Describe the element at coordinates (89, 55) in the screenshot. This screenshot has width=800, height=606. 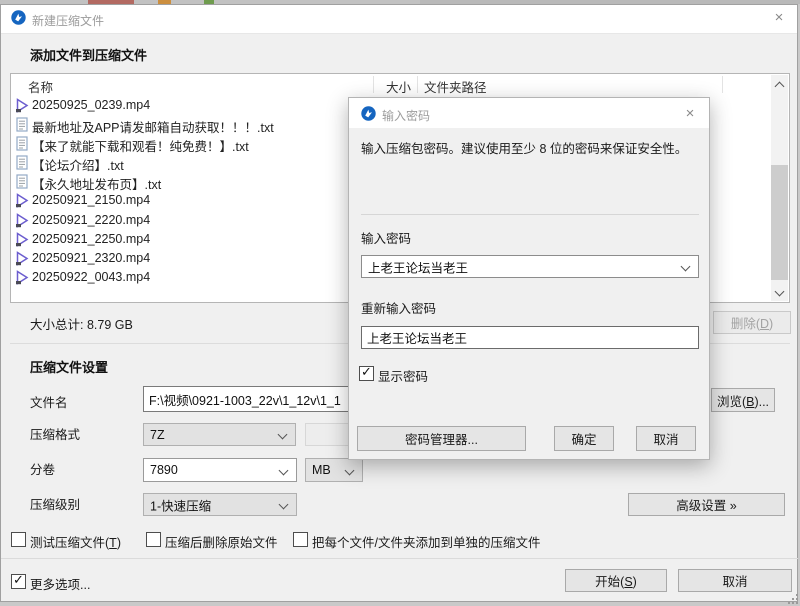
I see `section-add-files: 添加文件到压缩文件` at that location.